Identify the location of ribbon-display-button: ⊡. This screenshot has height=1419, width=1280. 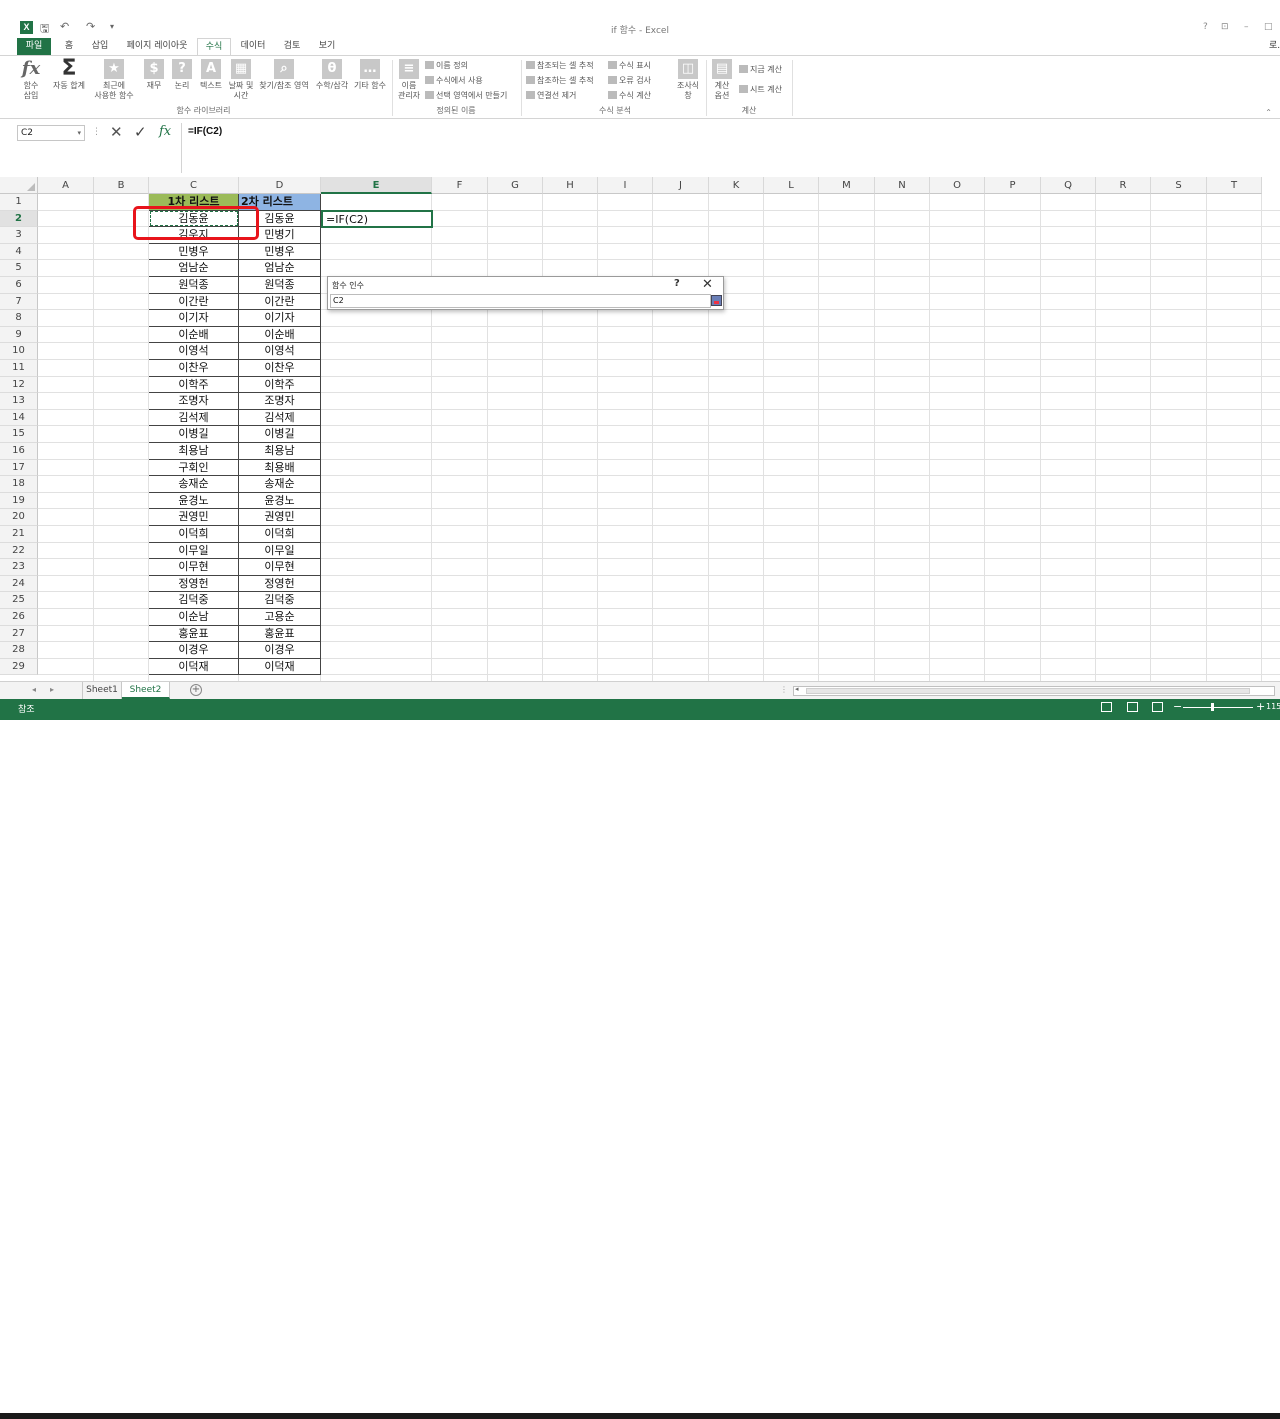
(1225, 27).